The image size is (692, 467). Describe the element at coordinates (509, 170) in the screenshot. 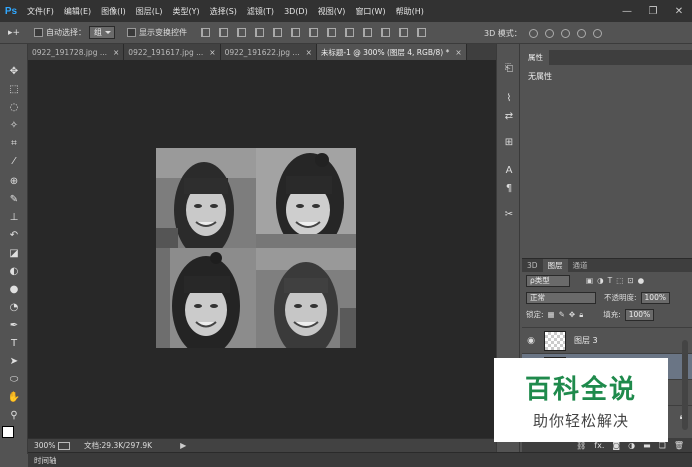

I see `character-panel-icon: A` at that location.